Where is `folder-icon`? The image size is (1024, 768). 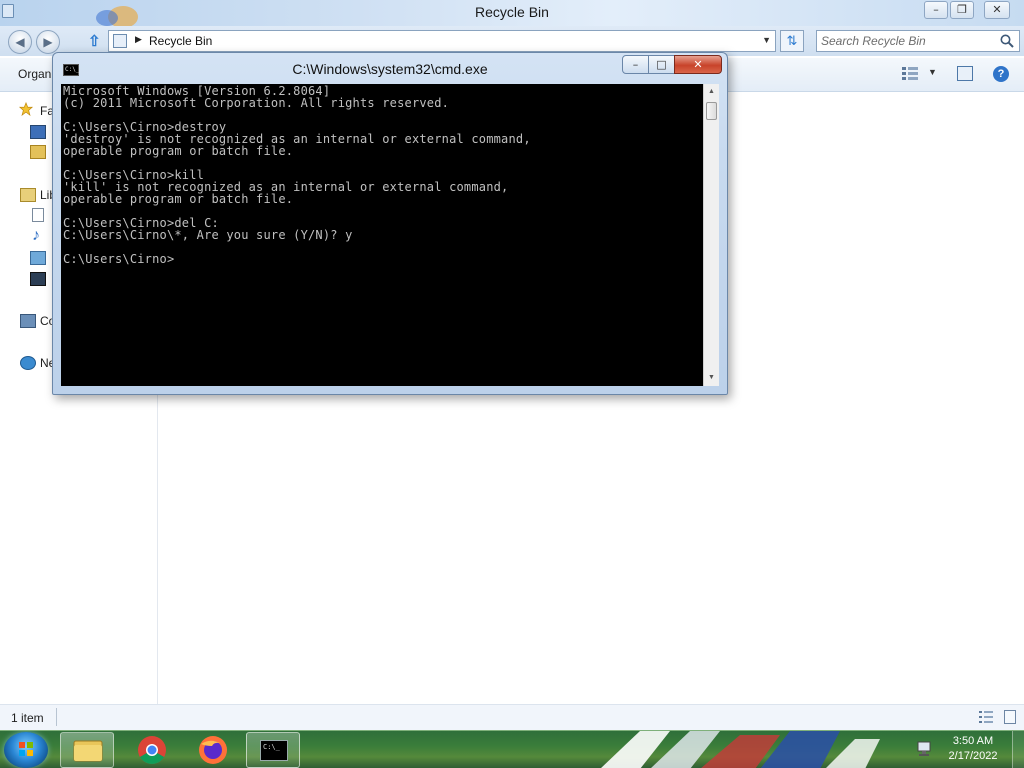
folder-icon is located at coordinates (88, 751).